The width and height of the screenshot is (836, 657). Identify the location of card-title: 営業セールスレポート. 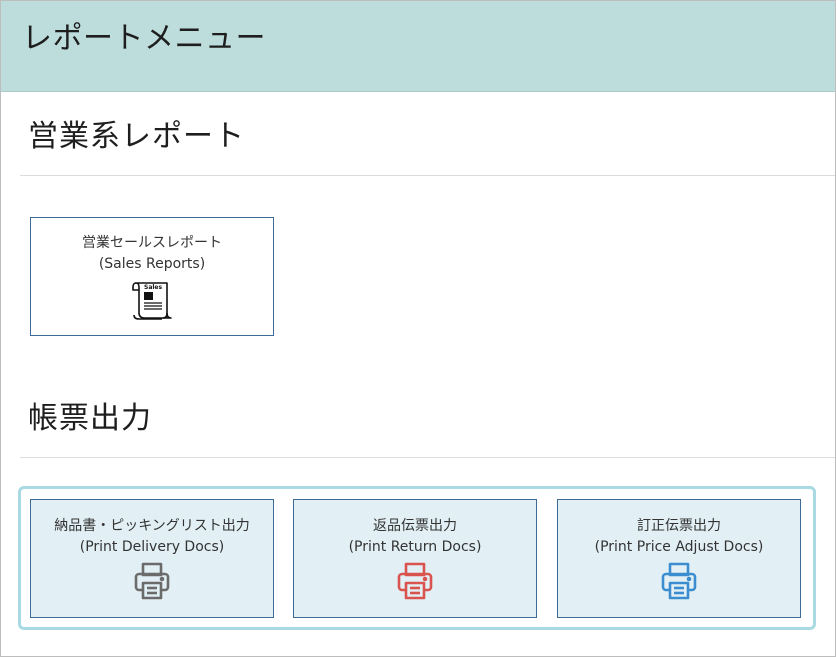
(152, 243).